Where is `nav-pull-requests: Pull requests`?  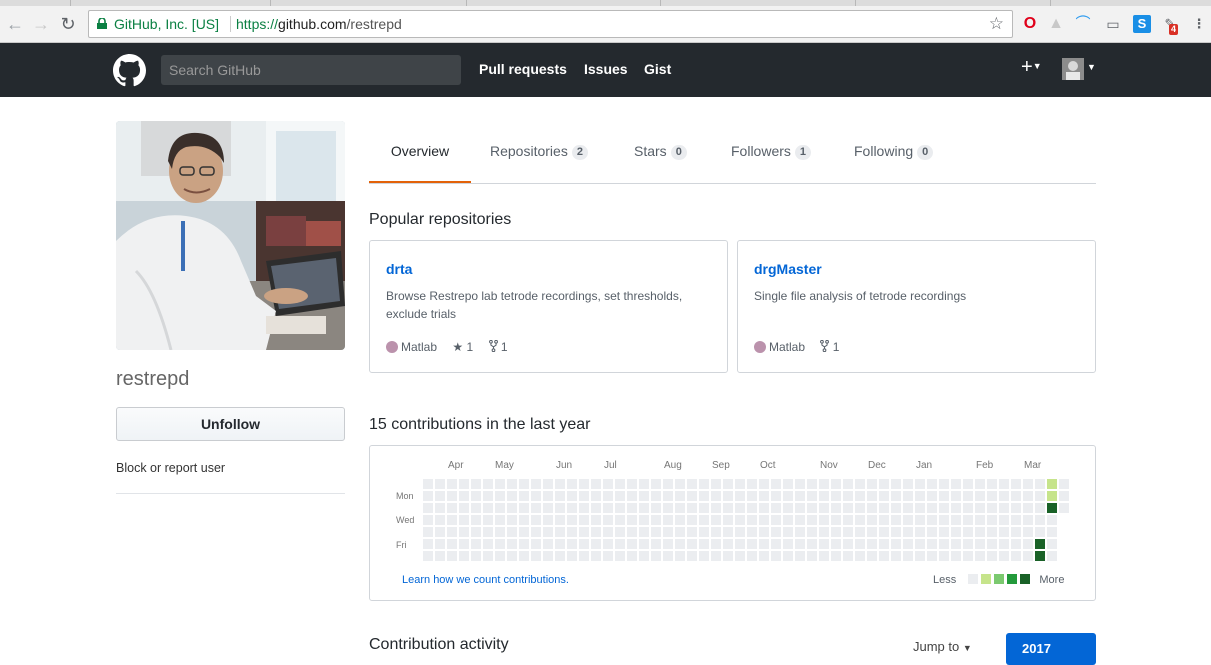
nav-pull-requests: Pull requests is located at coordinates (523, 69).